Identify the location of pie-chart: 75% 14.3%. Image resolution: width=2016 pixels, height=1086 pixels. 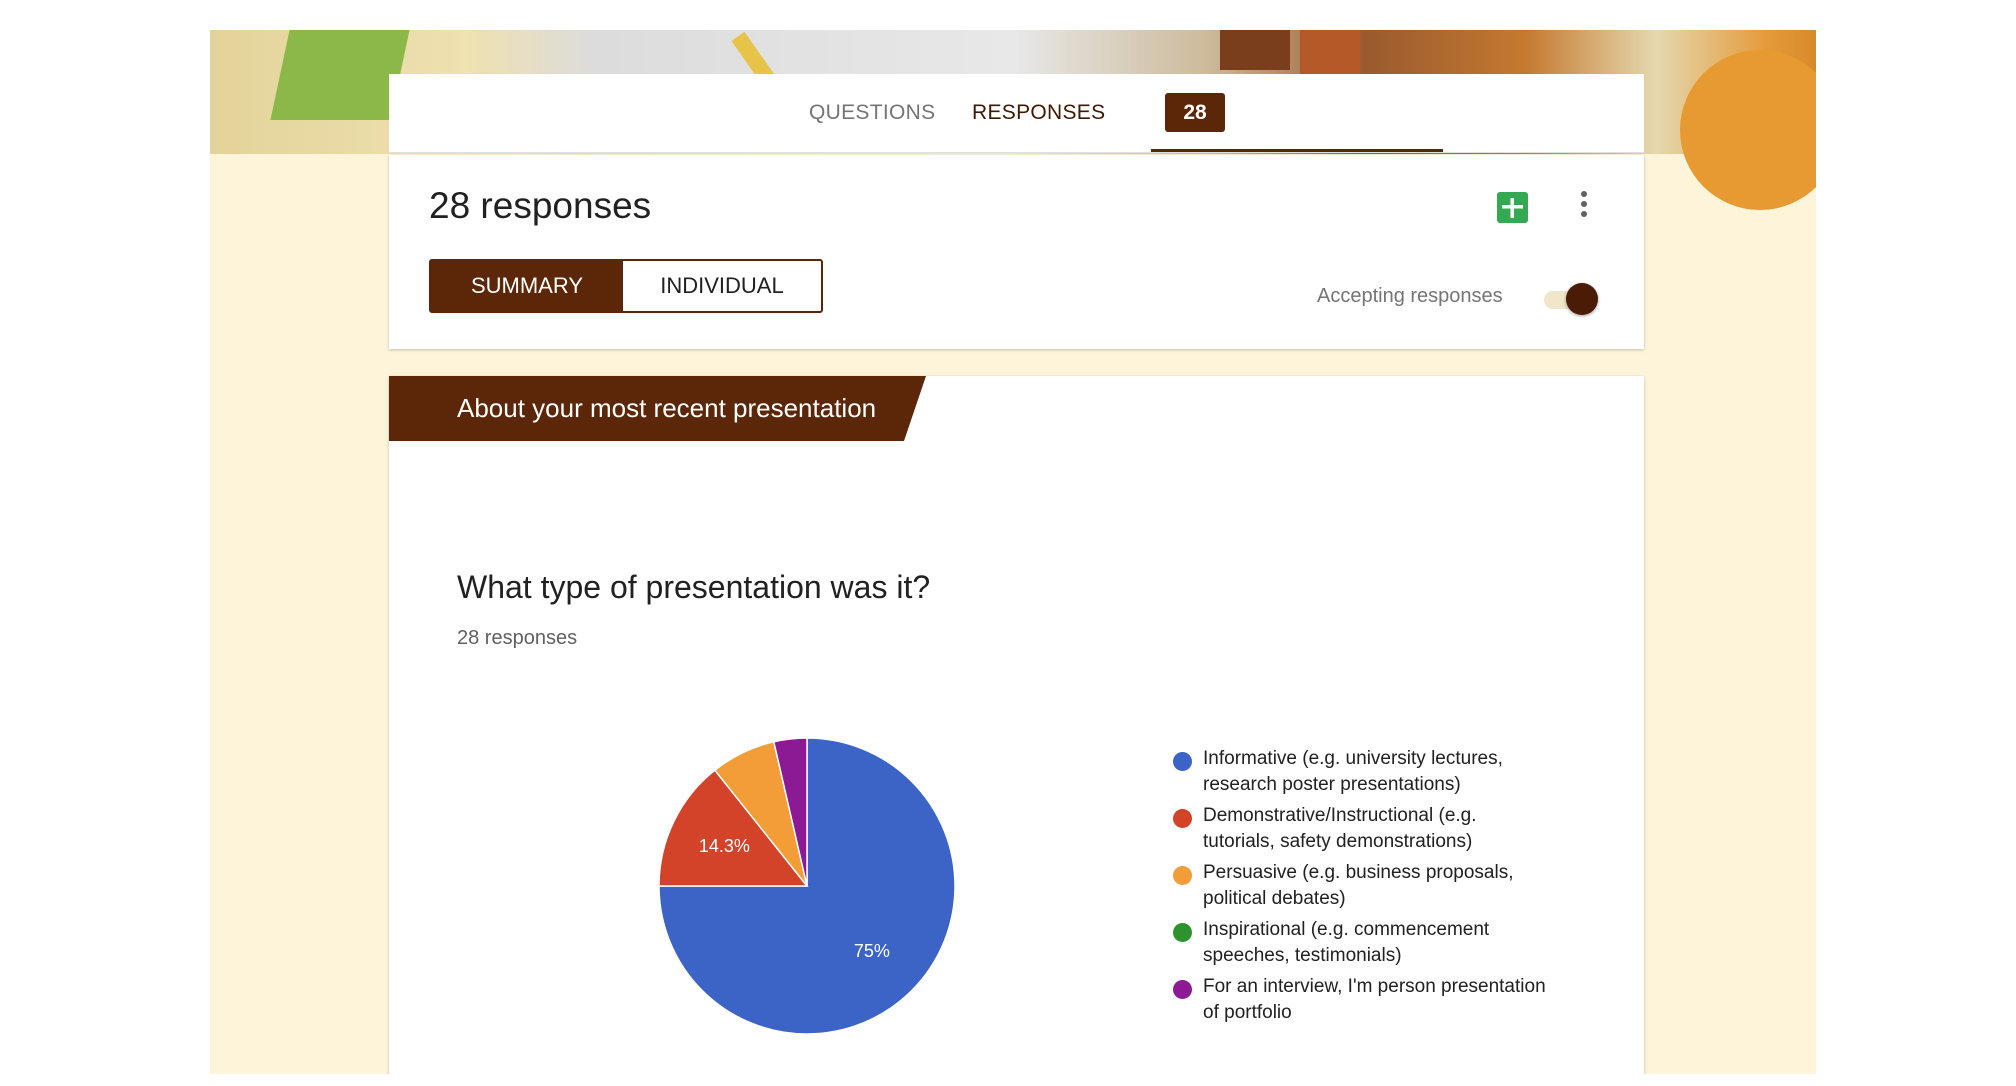
(807, 886).